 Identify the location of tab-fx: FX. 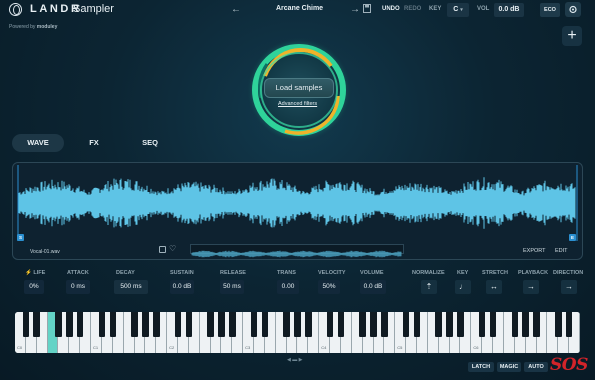
(94, 143).